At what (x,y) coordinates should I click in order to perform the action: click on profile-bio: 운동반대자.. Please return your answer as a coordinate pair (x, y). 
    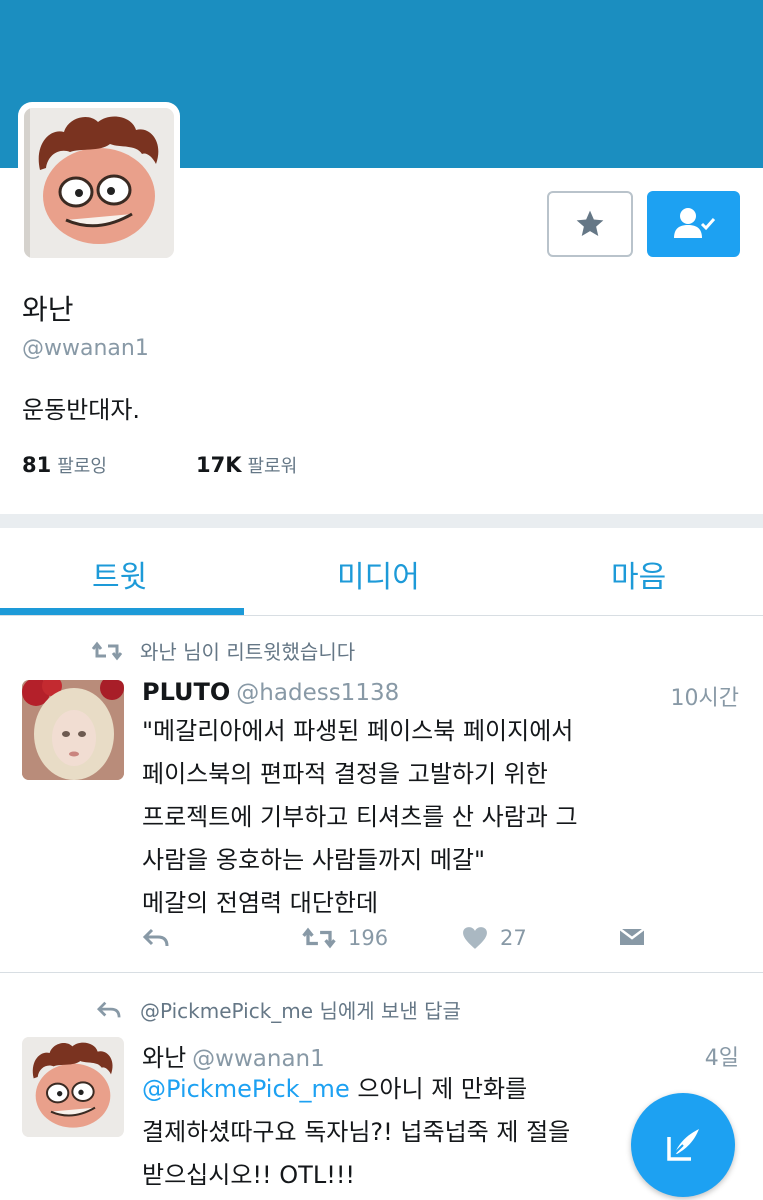
    Looking at the image, I should click on (81, 410).